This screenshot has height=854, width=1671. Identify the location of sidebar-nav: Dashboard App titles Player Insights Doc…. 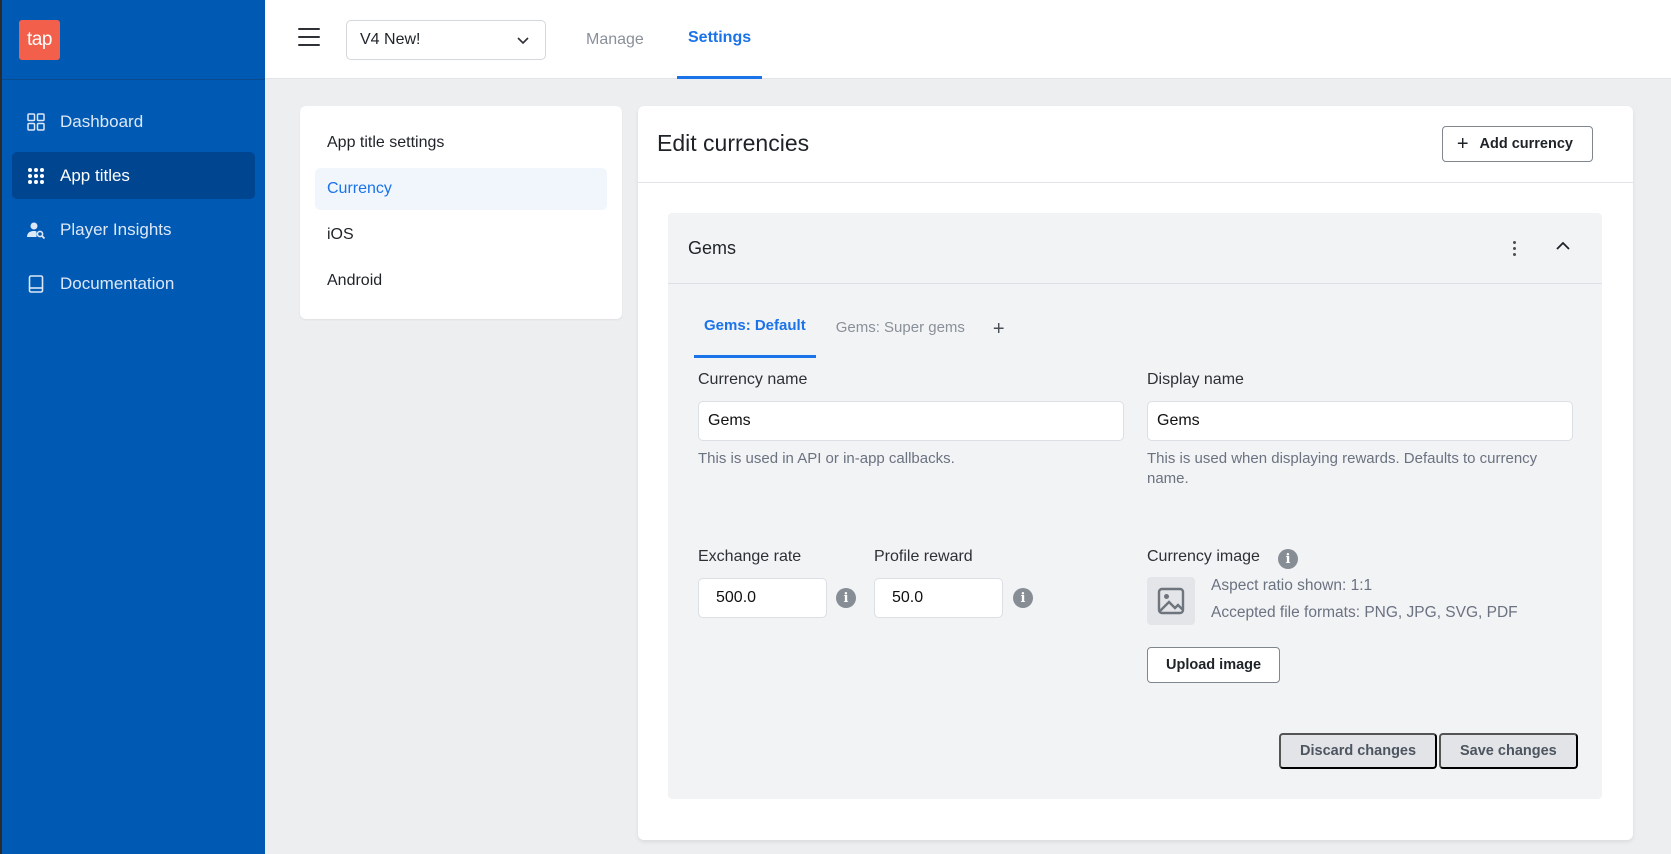
(133, 193).